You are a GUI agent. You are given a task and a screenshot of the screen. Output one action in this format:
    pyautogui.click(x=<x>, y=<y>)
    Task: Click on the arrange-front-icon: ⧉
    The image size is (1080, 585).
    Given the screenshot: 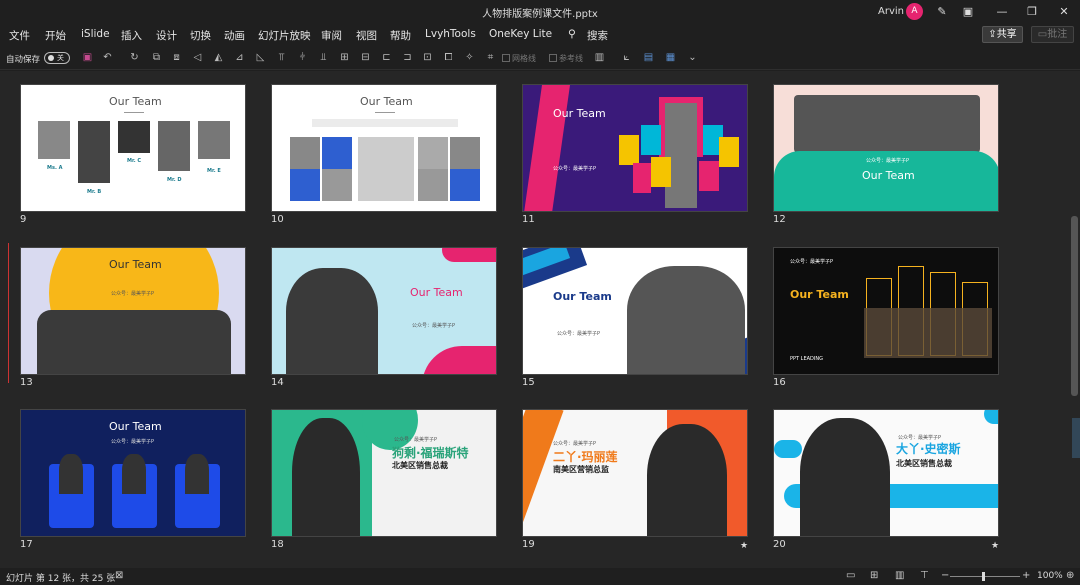 What is the action you would take?
    pyautogui.click(x=156, y=57)
    